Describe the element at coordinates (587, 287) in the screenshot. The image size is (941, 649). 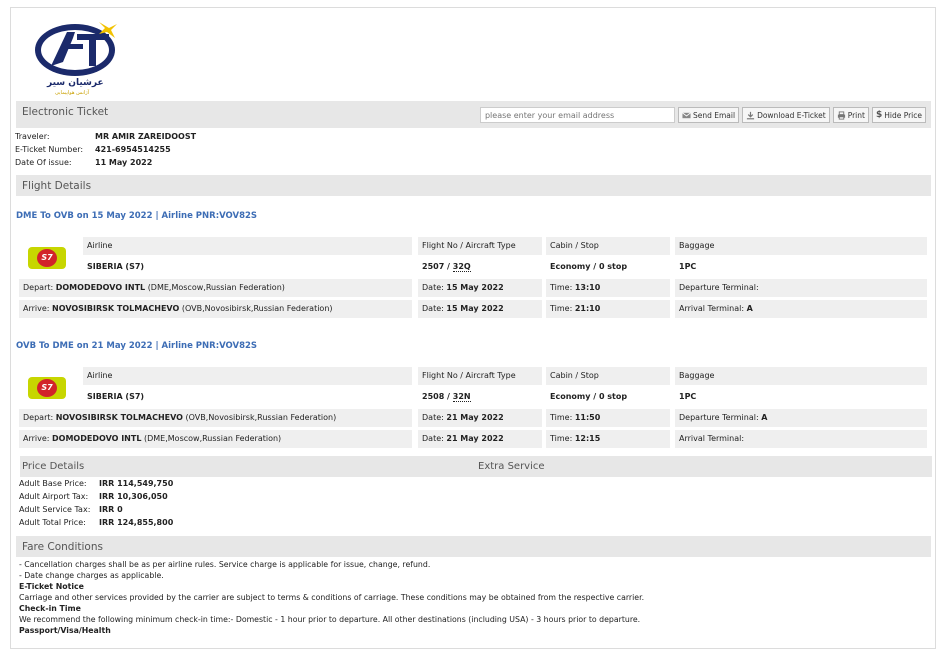
I see `depart-time-value: 13:10` at that location.